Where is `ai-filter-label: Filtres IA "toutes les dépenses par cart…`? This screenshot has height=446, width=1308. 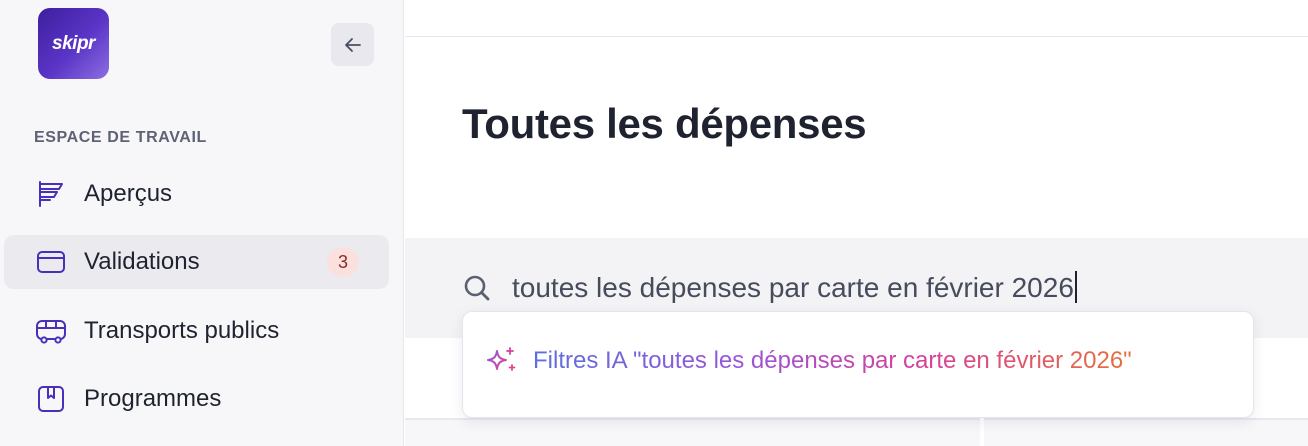 ai-filter-label: Filtres IA "toutes les dépenses par cart… is located at coordinates (832, 360).